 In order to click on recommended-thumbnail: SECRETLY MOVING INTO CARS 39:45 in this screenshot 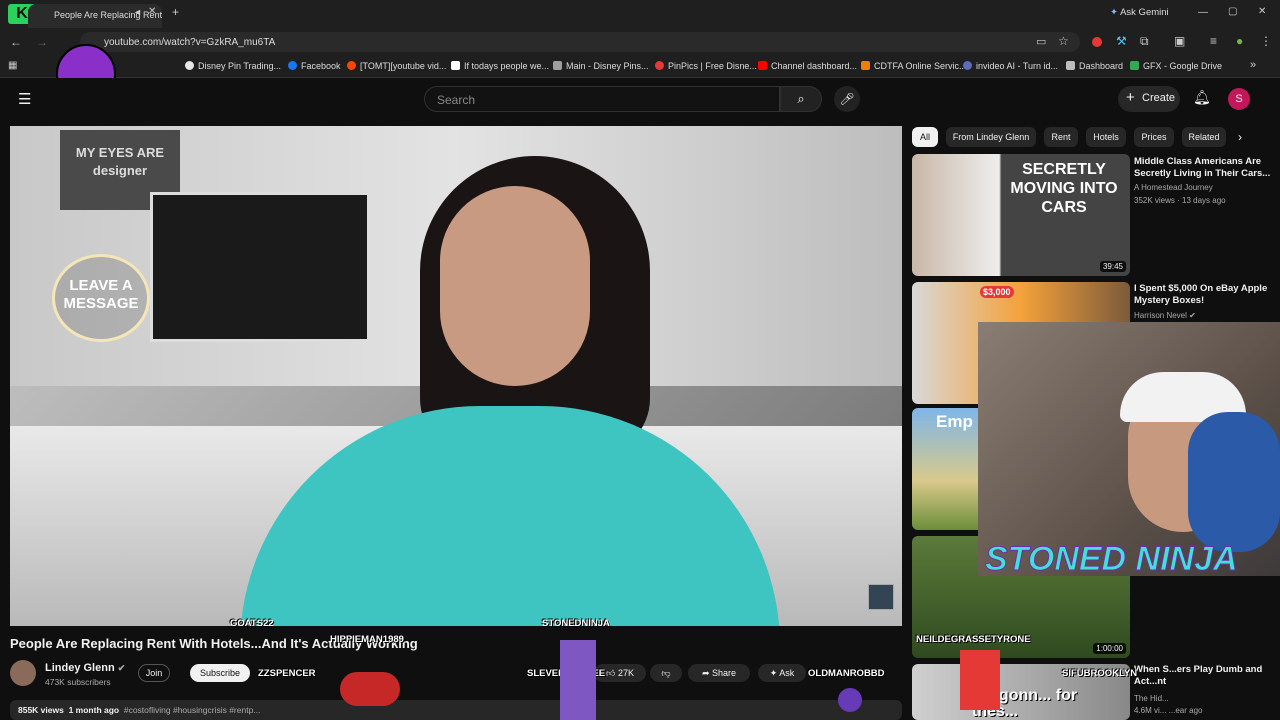, I will do `click(1021, 215)`.